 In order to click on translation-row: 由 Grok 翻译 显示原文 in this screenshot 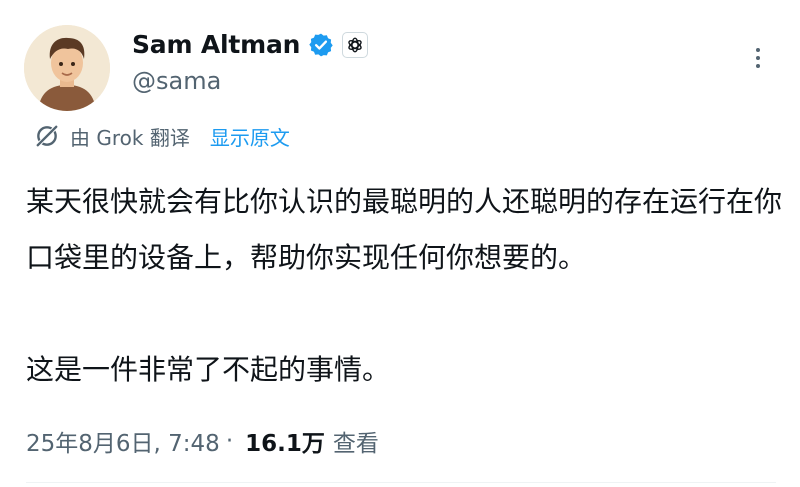, I will do `click(162, 136)`.